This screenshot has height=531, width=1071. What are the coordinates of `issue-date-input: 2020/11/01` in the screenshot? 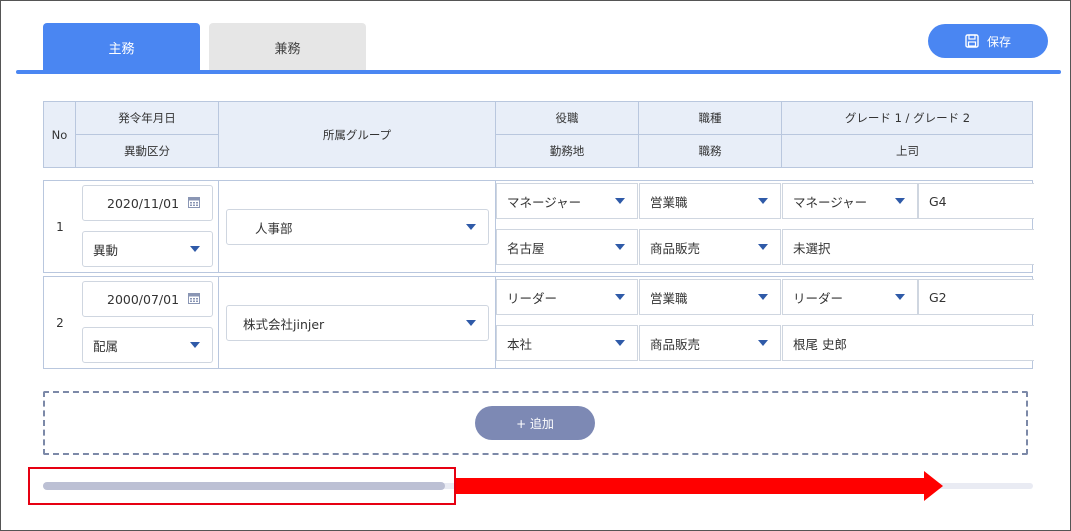 It's located at (147, 203).